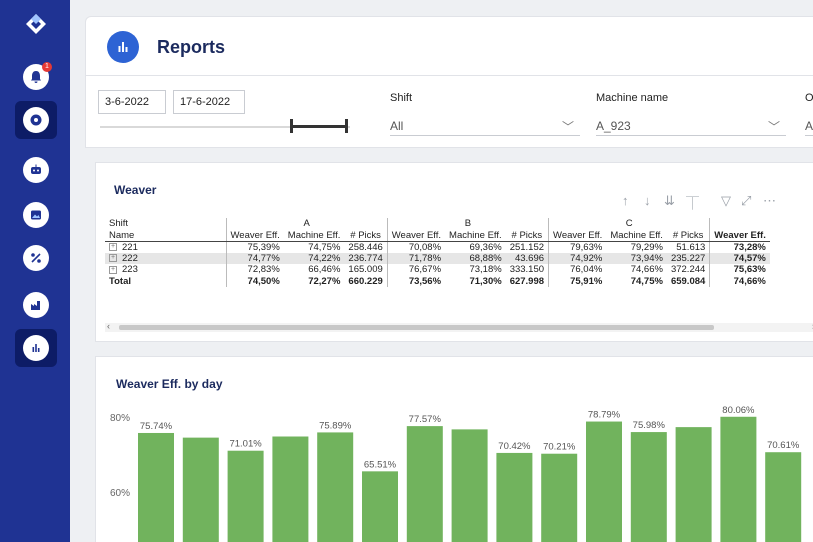 Image resolution: width=813 pixels, height=542 pixels. What do you see at coordinates (36, 305) in the screenshot?
I see `factory-icon` at bounding box center [36, 305].